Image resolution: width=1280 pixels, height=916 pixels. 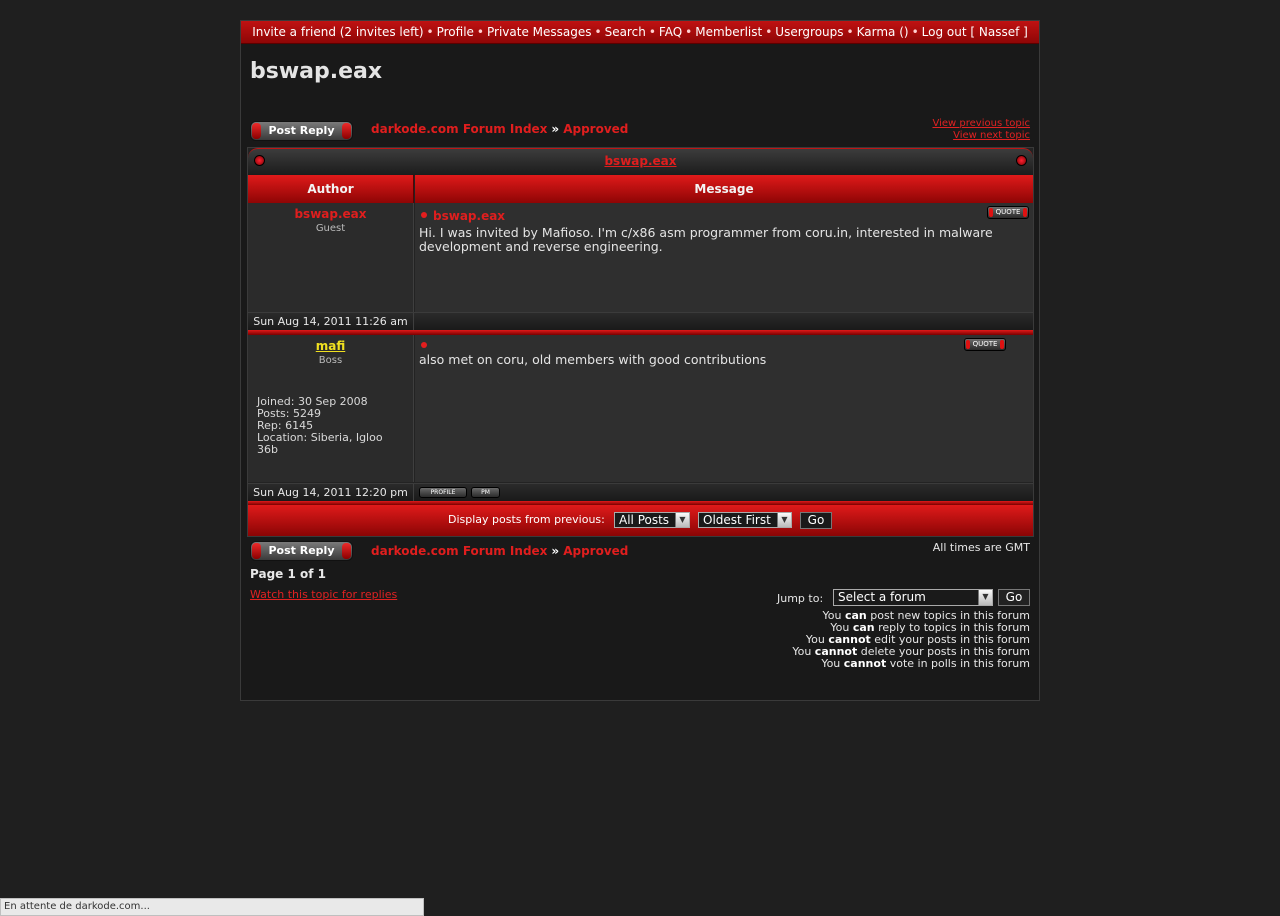 What do you see at coordinates (330, 346) in the screenshot?
I see `post-2-author-name: mafi` at bounding box center [330, 346].